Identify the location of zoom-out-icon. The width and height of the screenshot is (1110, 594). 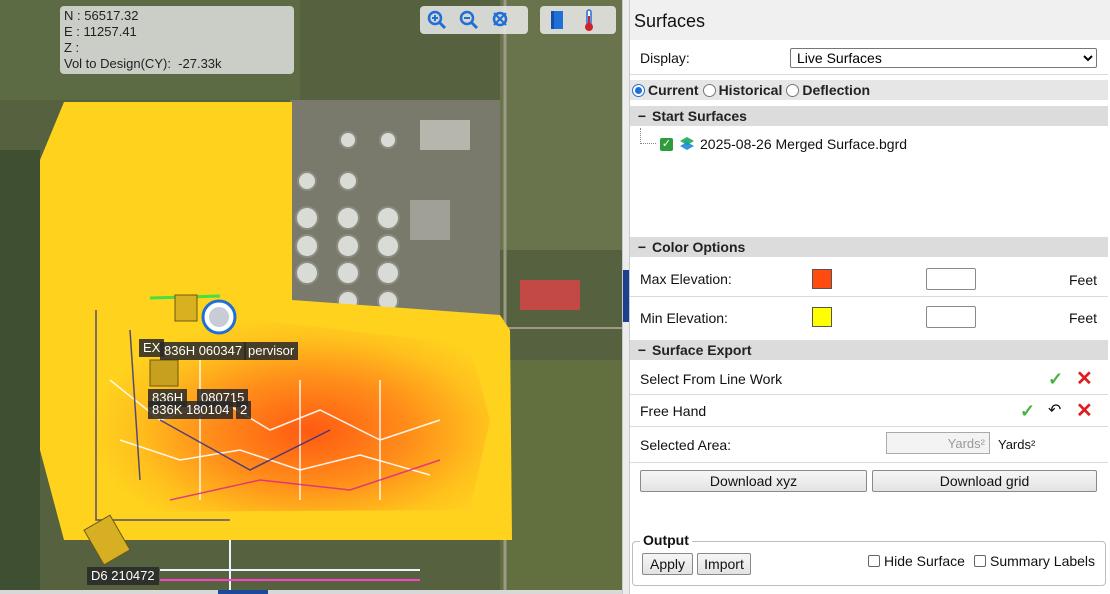
(469, 20).